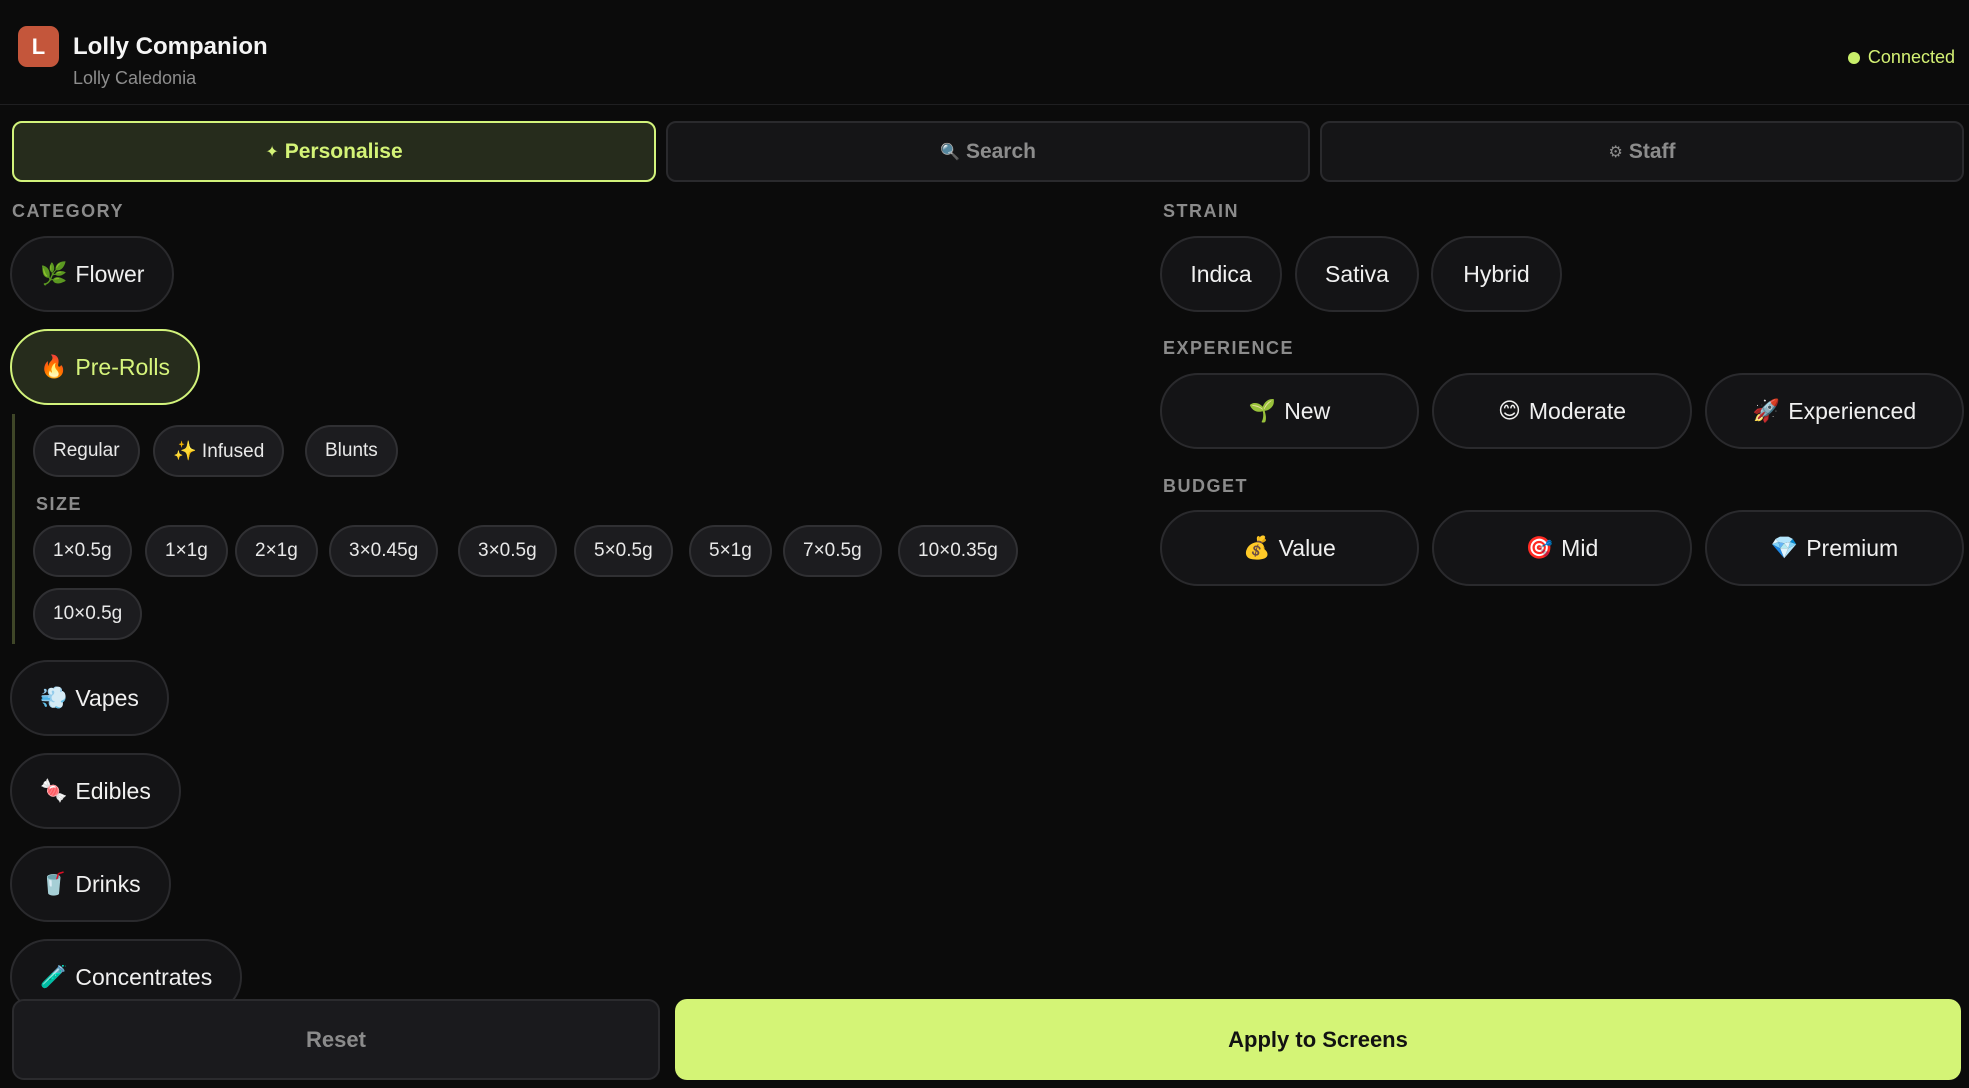  I want to click on cup-icon: 🥤, so click(54, 883).